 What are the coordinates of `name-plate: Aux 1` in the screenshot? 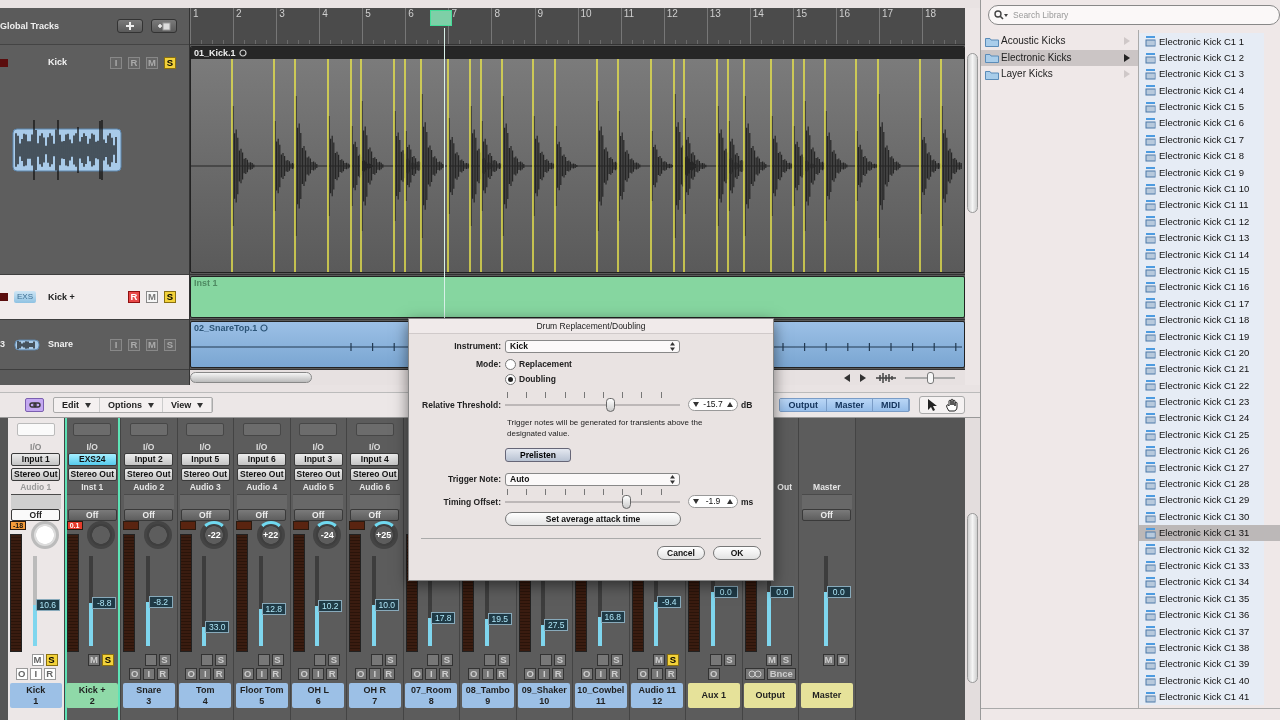 It's located at (713, 695).